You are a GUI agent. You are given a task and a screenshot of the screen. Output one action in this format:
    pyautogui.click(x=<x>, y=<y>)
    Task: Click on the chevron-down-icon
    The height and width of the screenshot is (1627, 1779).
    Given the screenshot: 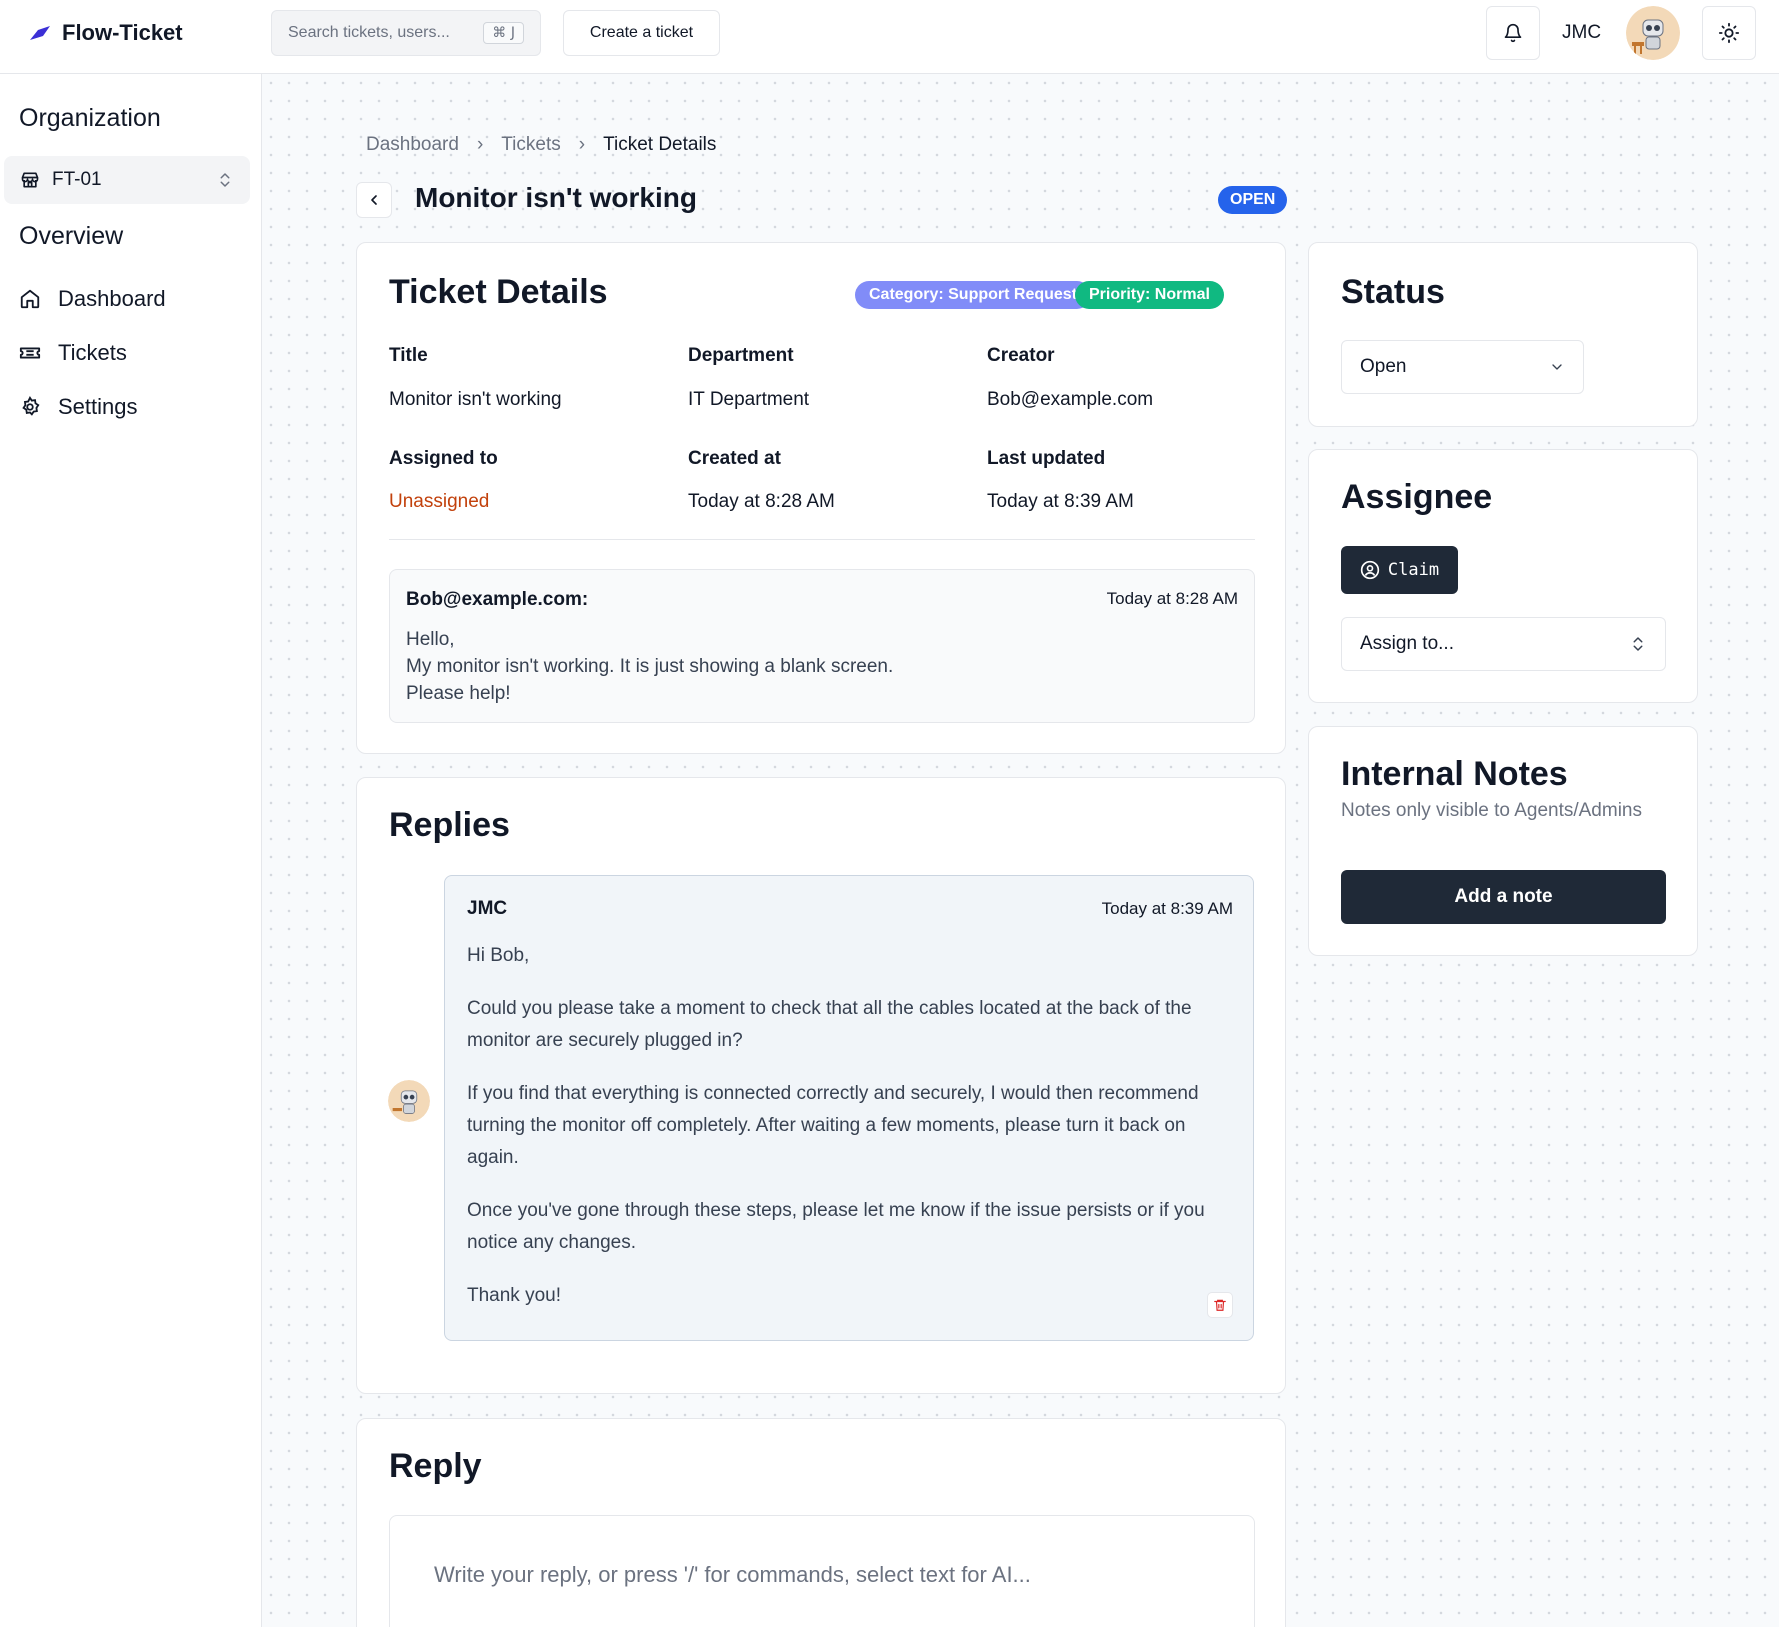 What is the action you would take?
    pyautogui.click(x=1557, y=367)
    